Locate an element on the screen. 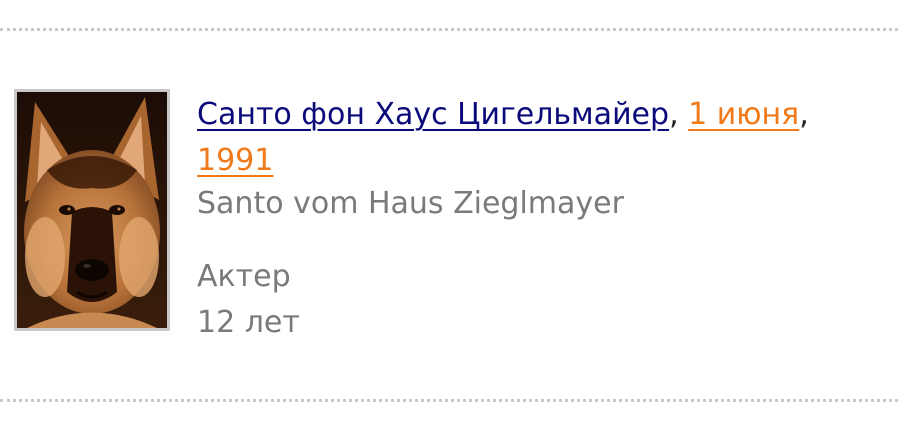 Image resolution: width=898 pixels, height=435 pixels. dog-portrait-image is located at coordinates (92, 210).